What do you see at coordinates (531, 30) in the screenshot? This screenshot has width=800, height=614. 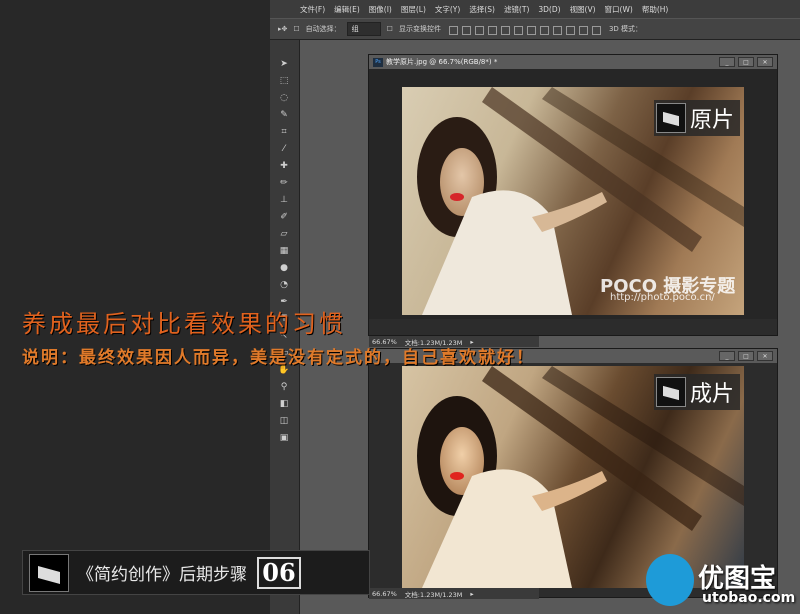 I see `distribute-top-icon` at bounding box center [531, 30].